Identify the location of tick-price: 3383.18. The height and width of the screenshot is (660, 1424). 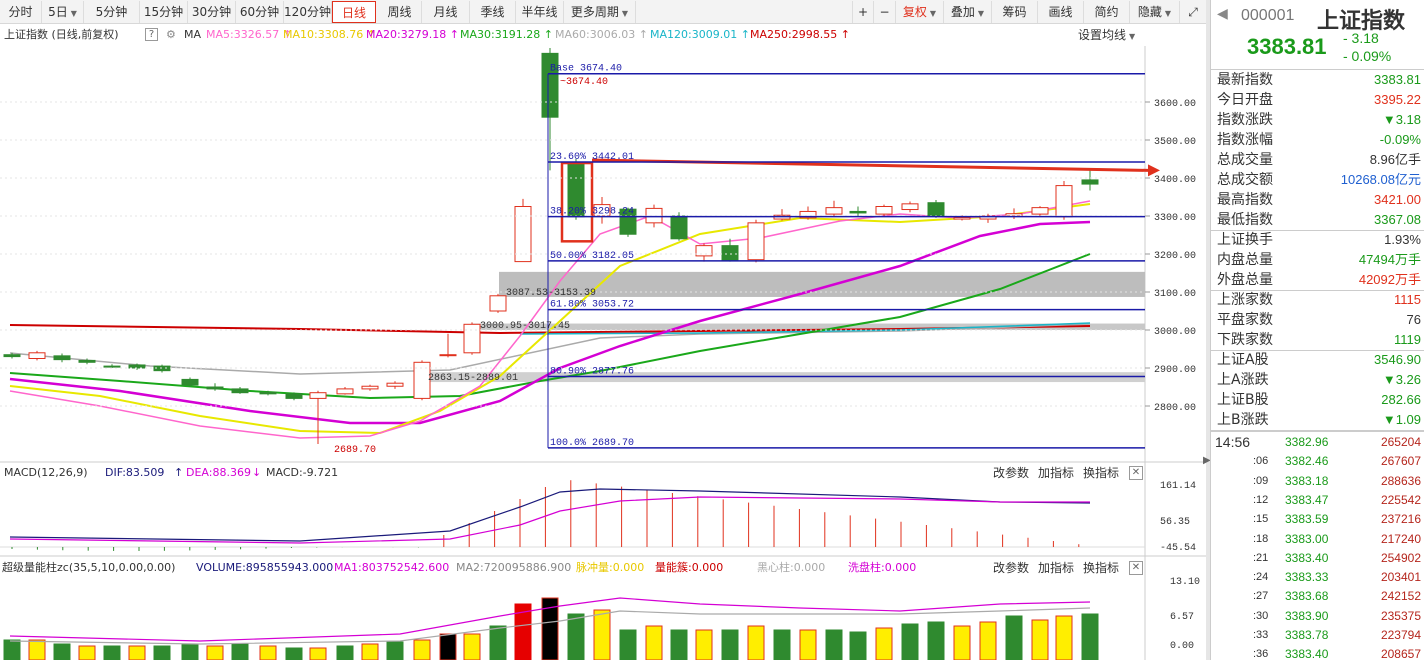
(1307, 480).